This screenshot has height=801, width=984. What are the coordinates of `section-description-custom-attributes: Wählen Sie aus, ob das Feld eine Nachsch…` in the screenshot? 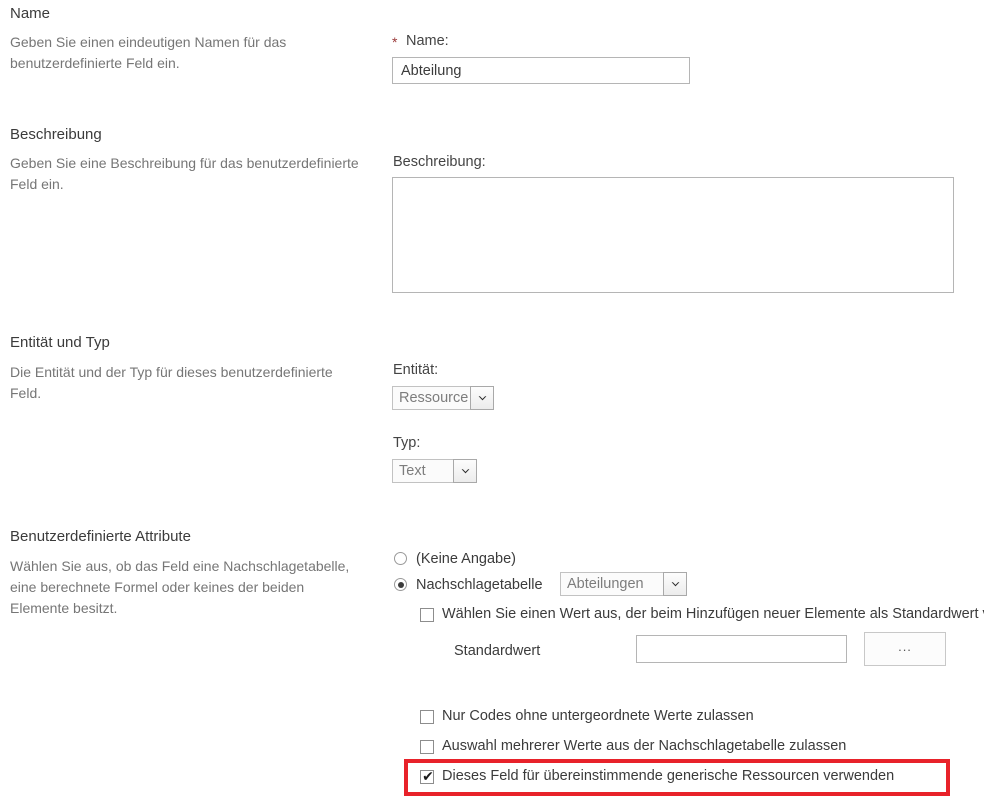 It's located at (180, 587).